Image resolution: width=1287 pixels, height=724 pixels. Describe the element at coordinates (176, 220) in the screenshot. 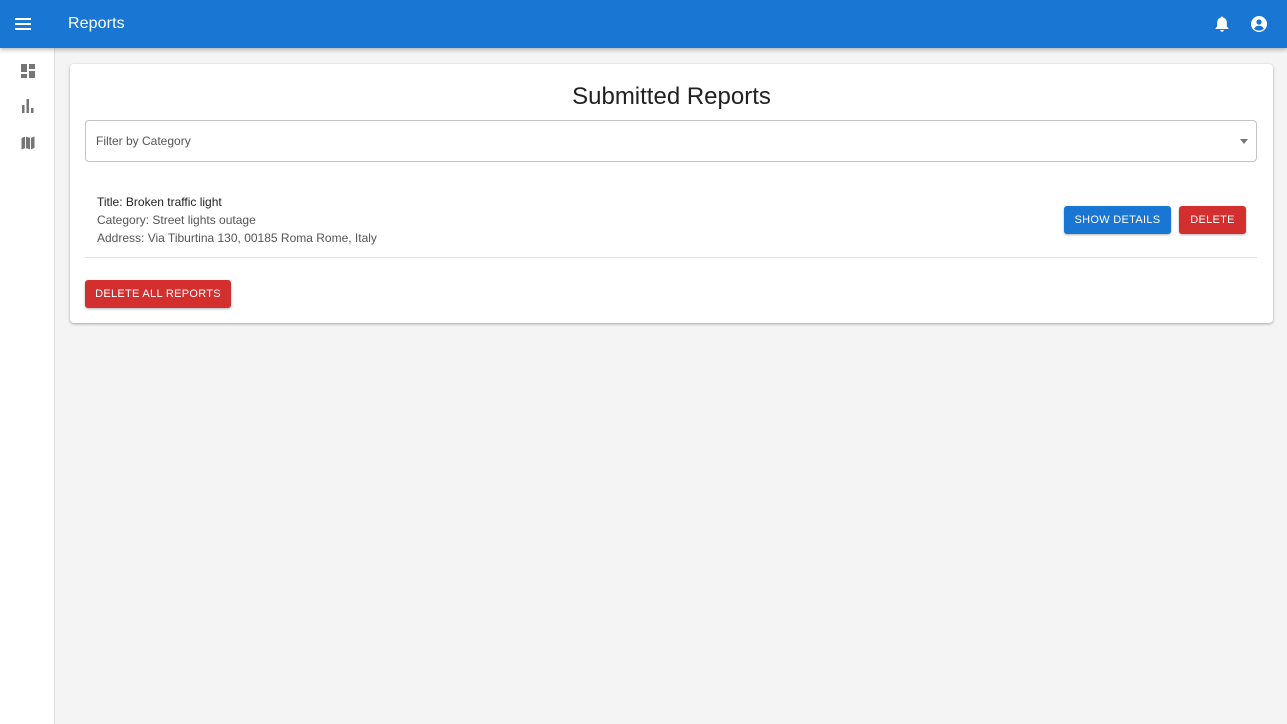

I see `report-category: Category: Street lights outage` at that location.